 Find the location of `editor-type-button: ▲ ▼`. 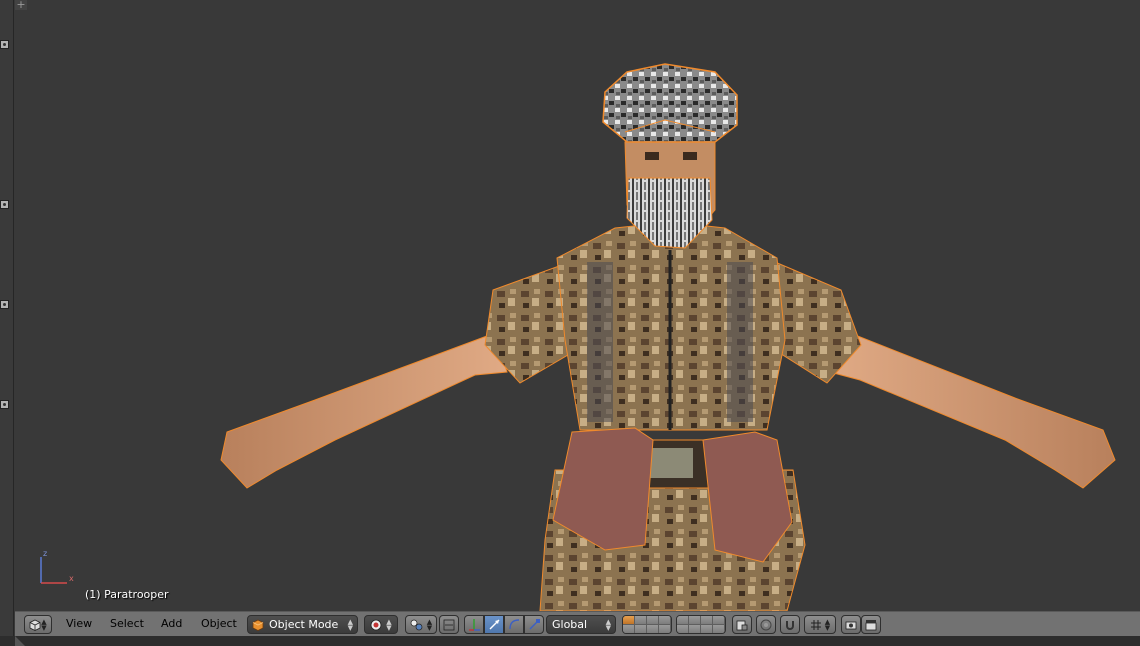

editor-type-button: ▲ ▼ is located at coordinates (38, 624).